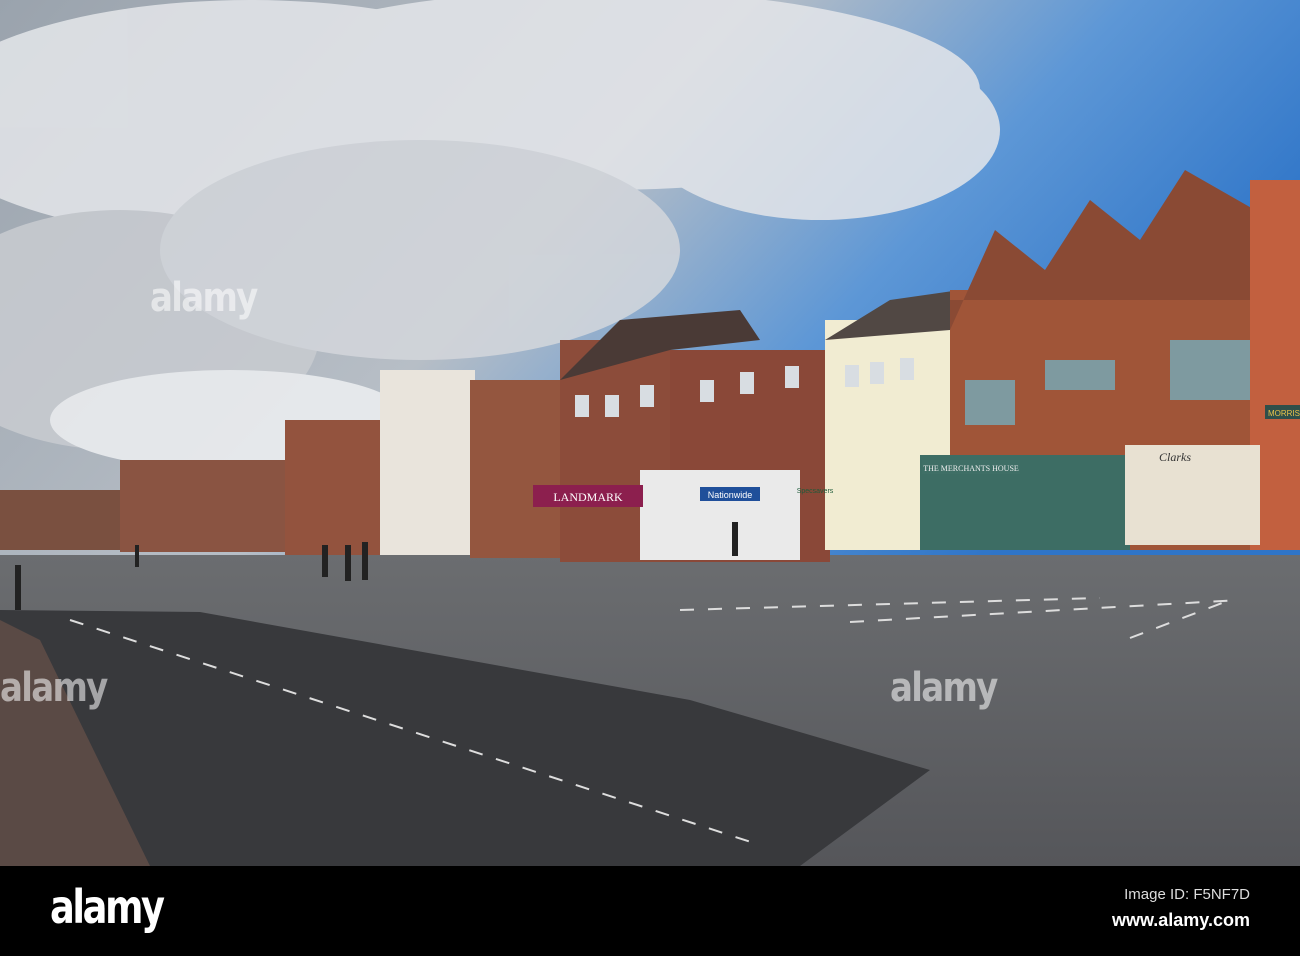 The height and width of the screenshot is (956, 1300). I want to click on morrisons-sign: MORRISO, so click(1284, 413).